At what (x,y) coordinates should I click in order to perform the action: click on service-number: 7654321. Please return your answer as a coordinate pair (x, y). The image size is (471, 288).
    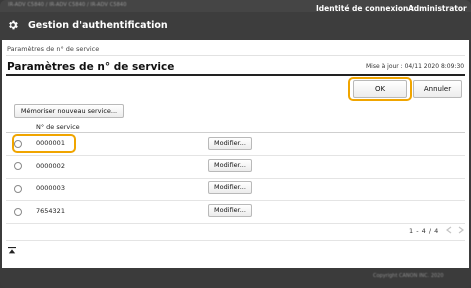
    Looking at the image, I should click on (50, 211).